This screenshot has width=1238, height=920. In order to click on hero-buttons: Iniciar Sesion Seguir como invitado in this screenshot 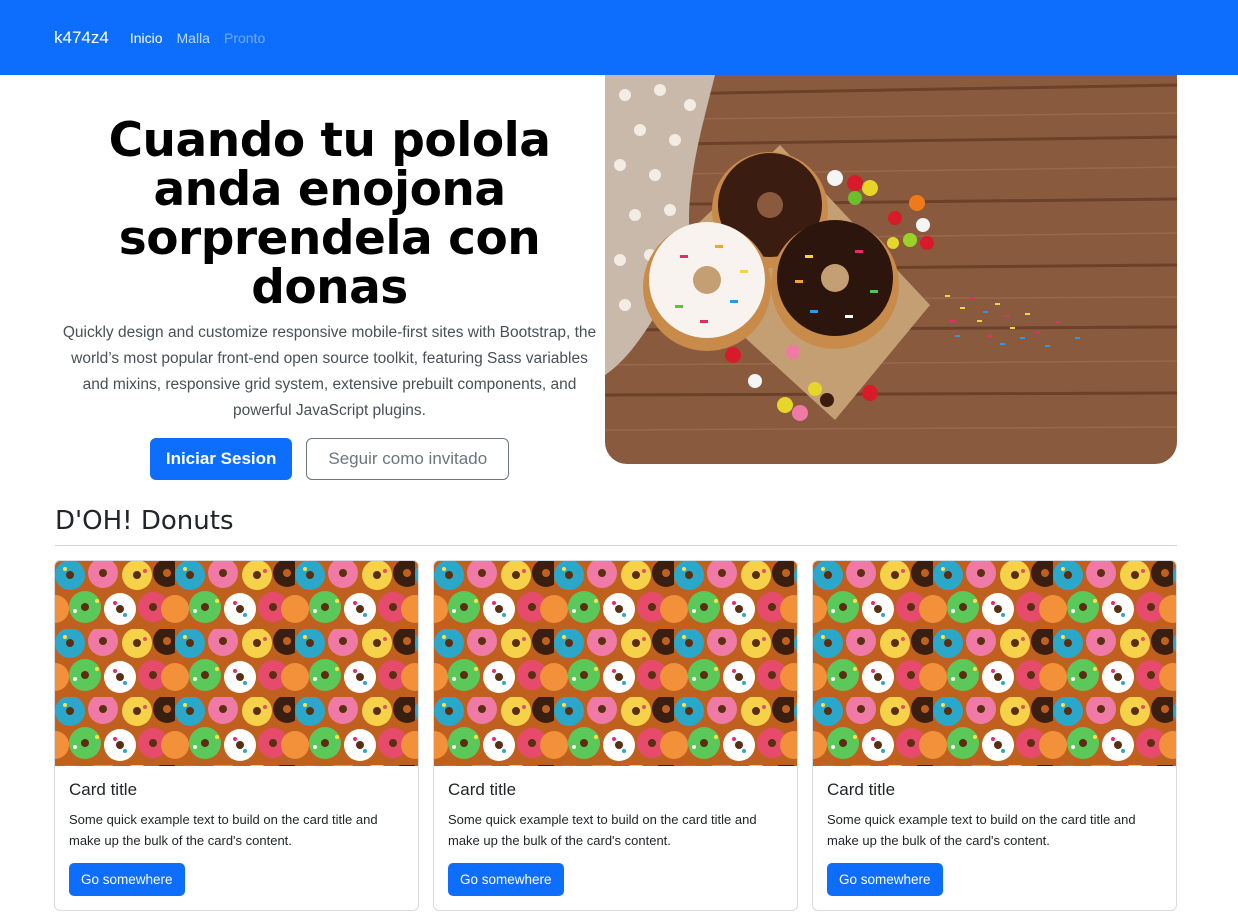, I will do `click(329, 459)`.